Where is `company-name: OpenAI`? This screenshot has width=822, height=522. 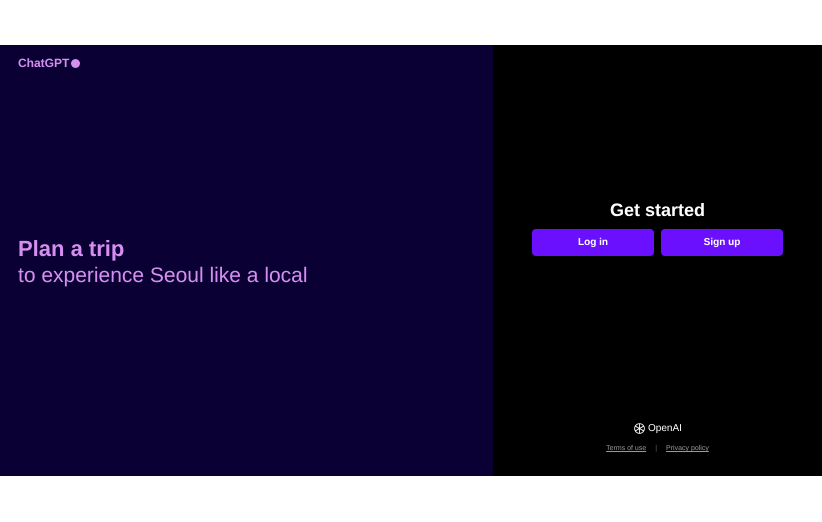
company-name: OpenAI is located at coordinates (665, 428).